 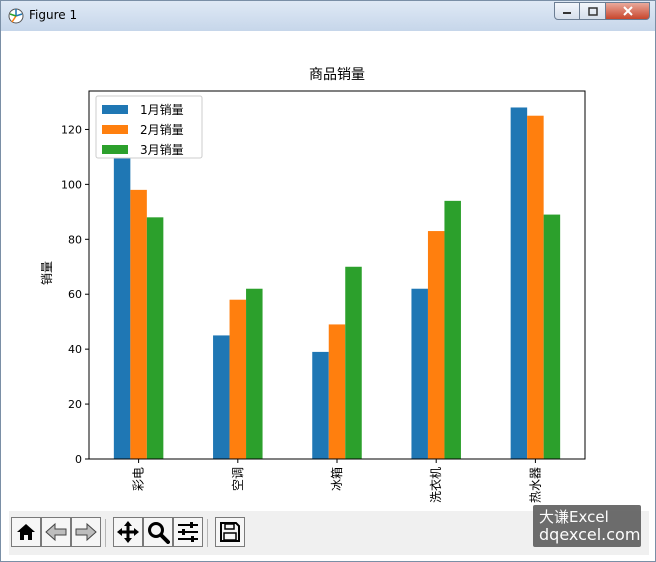 I want to click on legend-entry: 1月销量, so click(x=162, y=110).